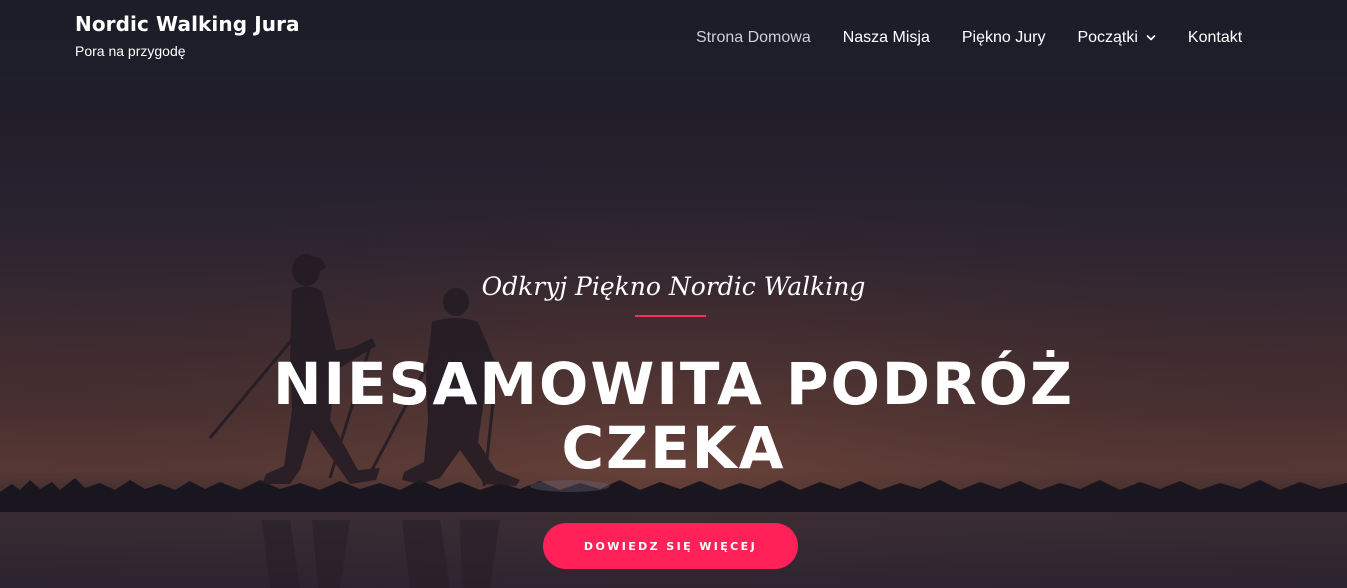 This screenshot has width=1347, height=588. Describe the element at coordinates (670, 316) in the screenshot. I see `subtitle-divider` at that location.